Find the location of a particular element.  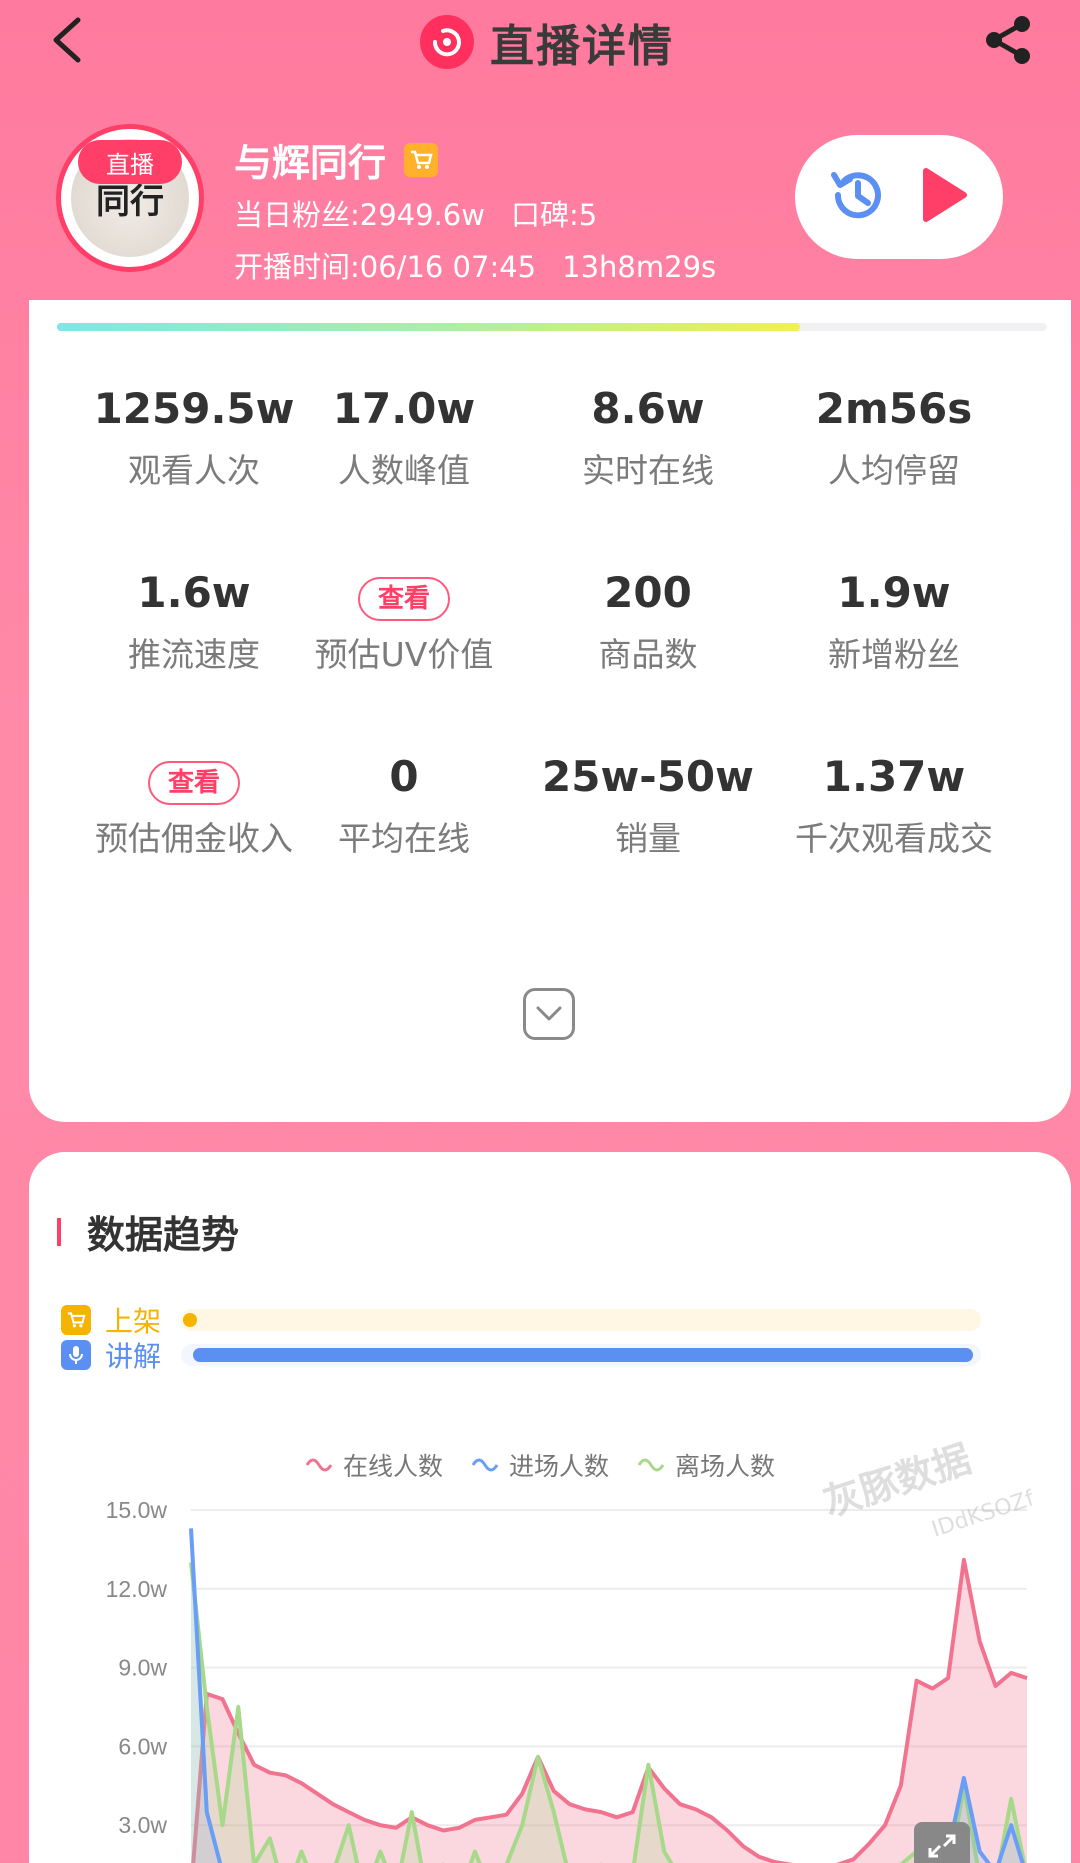

stat-value: 200 is located at coordinates (648, 592).